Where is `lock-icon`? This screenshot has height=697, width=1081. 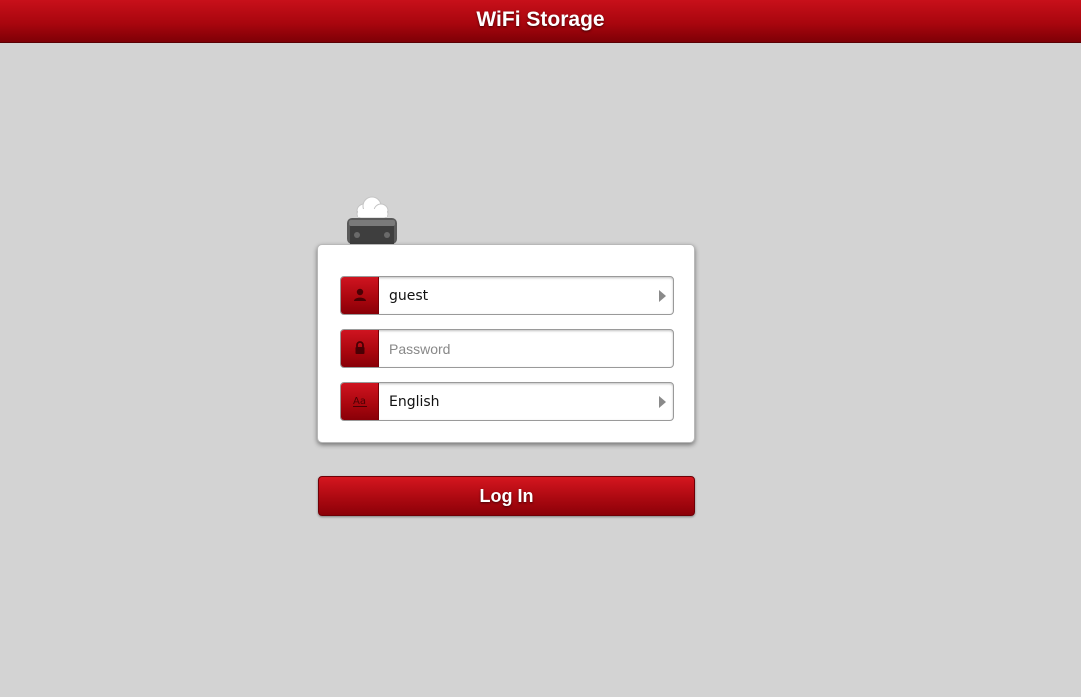
lock-icon is located at coordinates (360, 348).